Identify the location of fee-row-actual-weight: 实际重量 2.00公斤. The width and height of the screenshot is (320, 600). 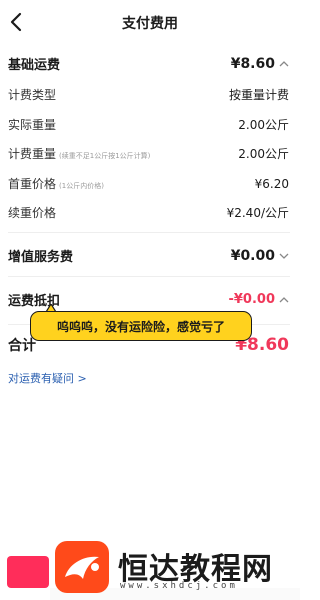
(148, 124).